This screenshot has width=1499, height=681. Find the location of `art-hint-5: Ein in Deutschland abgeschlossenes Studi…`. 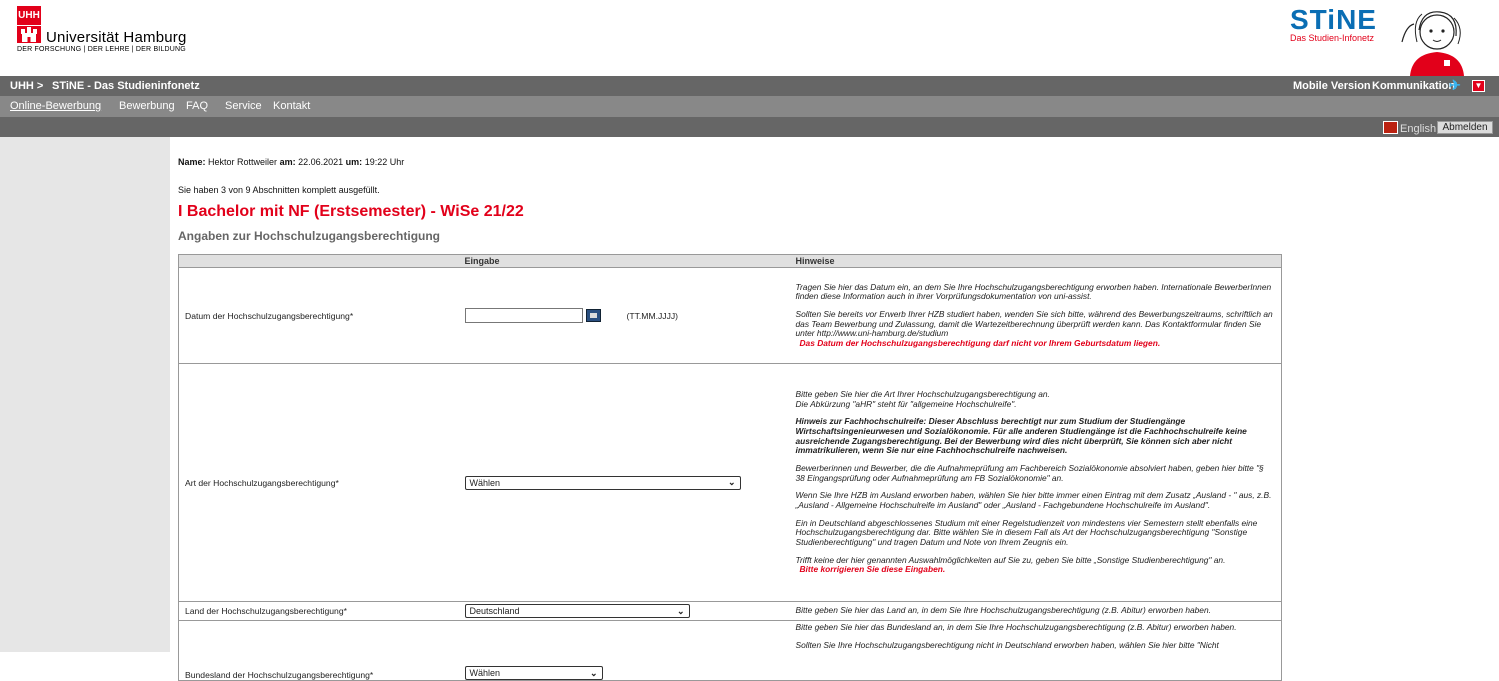

art-hint-5: Ein in Deutschland abgeschlossenes Studi… is located at coordinates (1026, 532).